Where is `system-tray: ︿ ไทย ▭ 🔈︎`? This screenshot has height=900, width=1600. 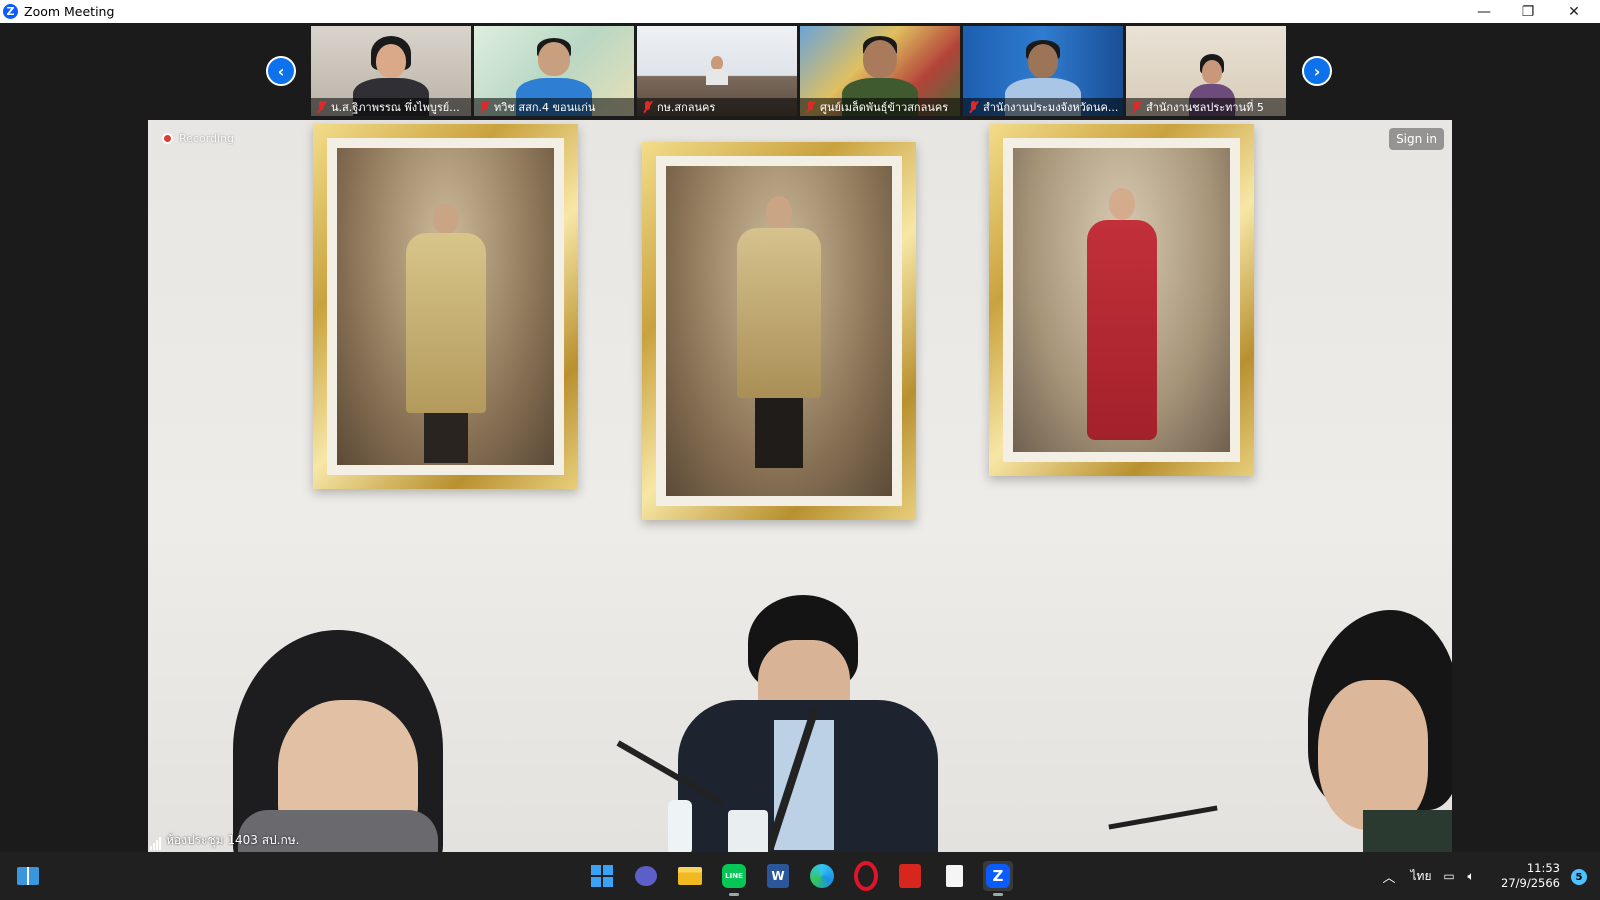
system-tray: ︿ ไทย ▭ 🔈︎ is located at coordinates (1428, 876).